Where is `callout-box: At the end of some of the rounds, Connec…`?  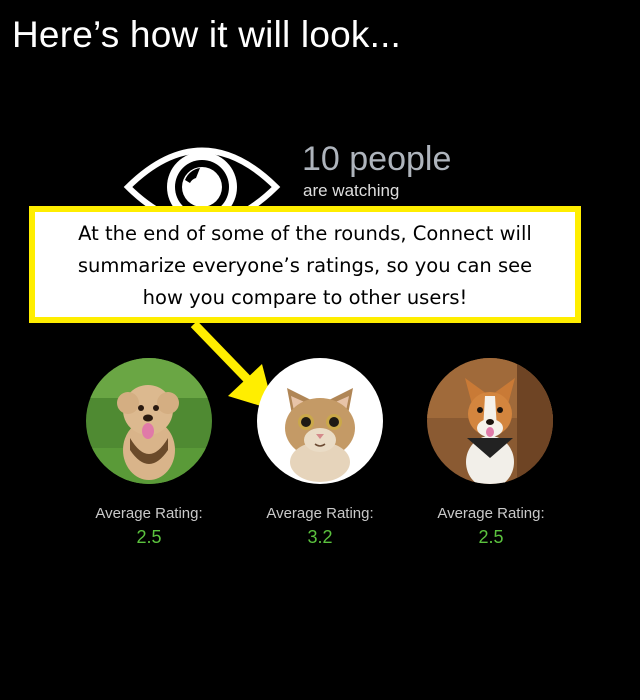
callout-box: At the end of some of the rounds, Connec… is located at coordinates (305, 264).